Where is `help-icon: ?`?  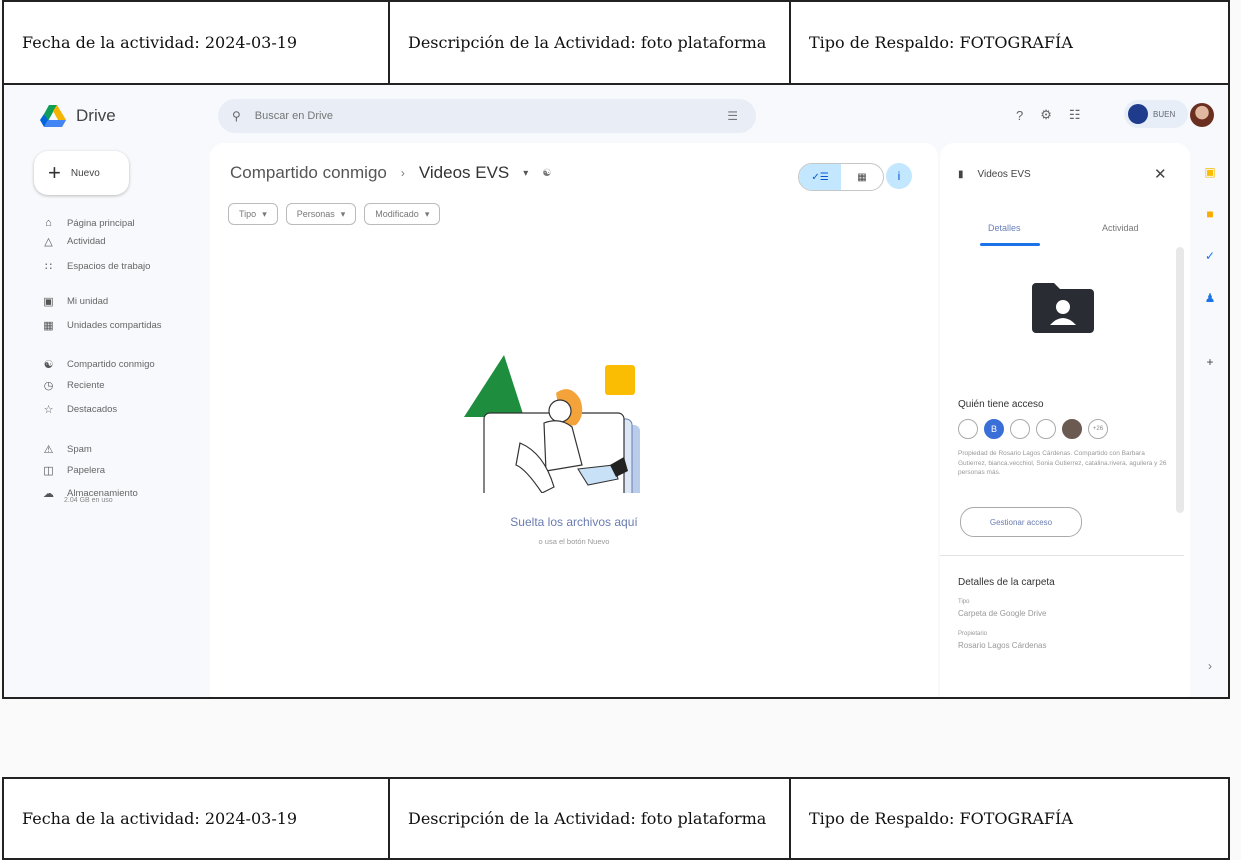 help-icon: ? is located at coordinates (1019, 115).